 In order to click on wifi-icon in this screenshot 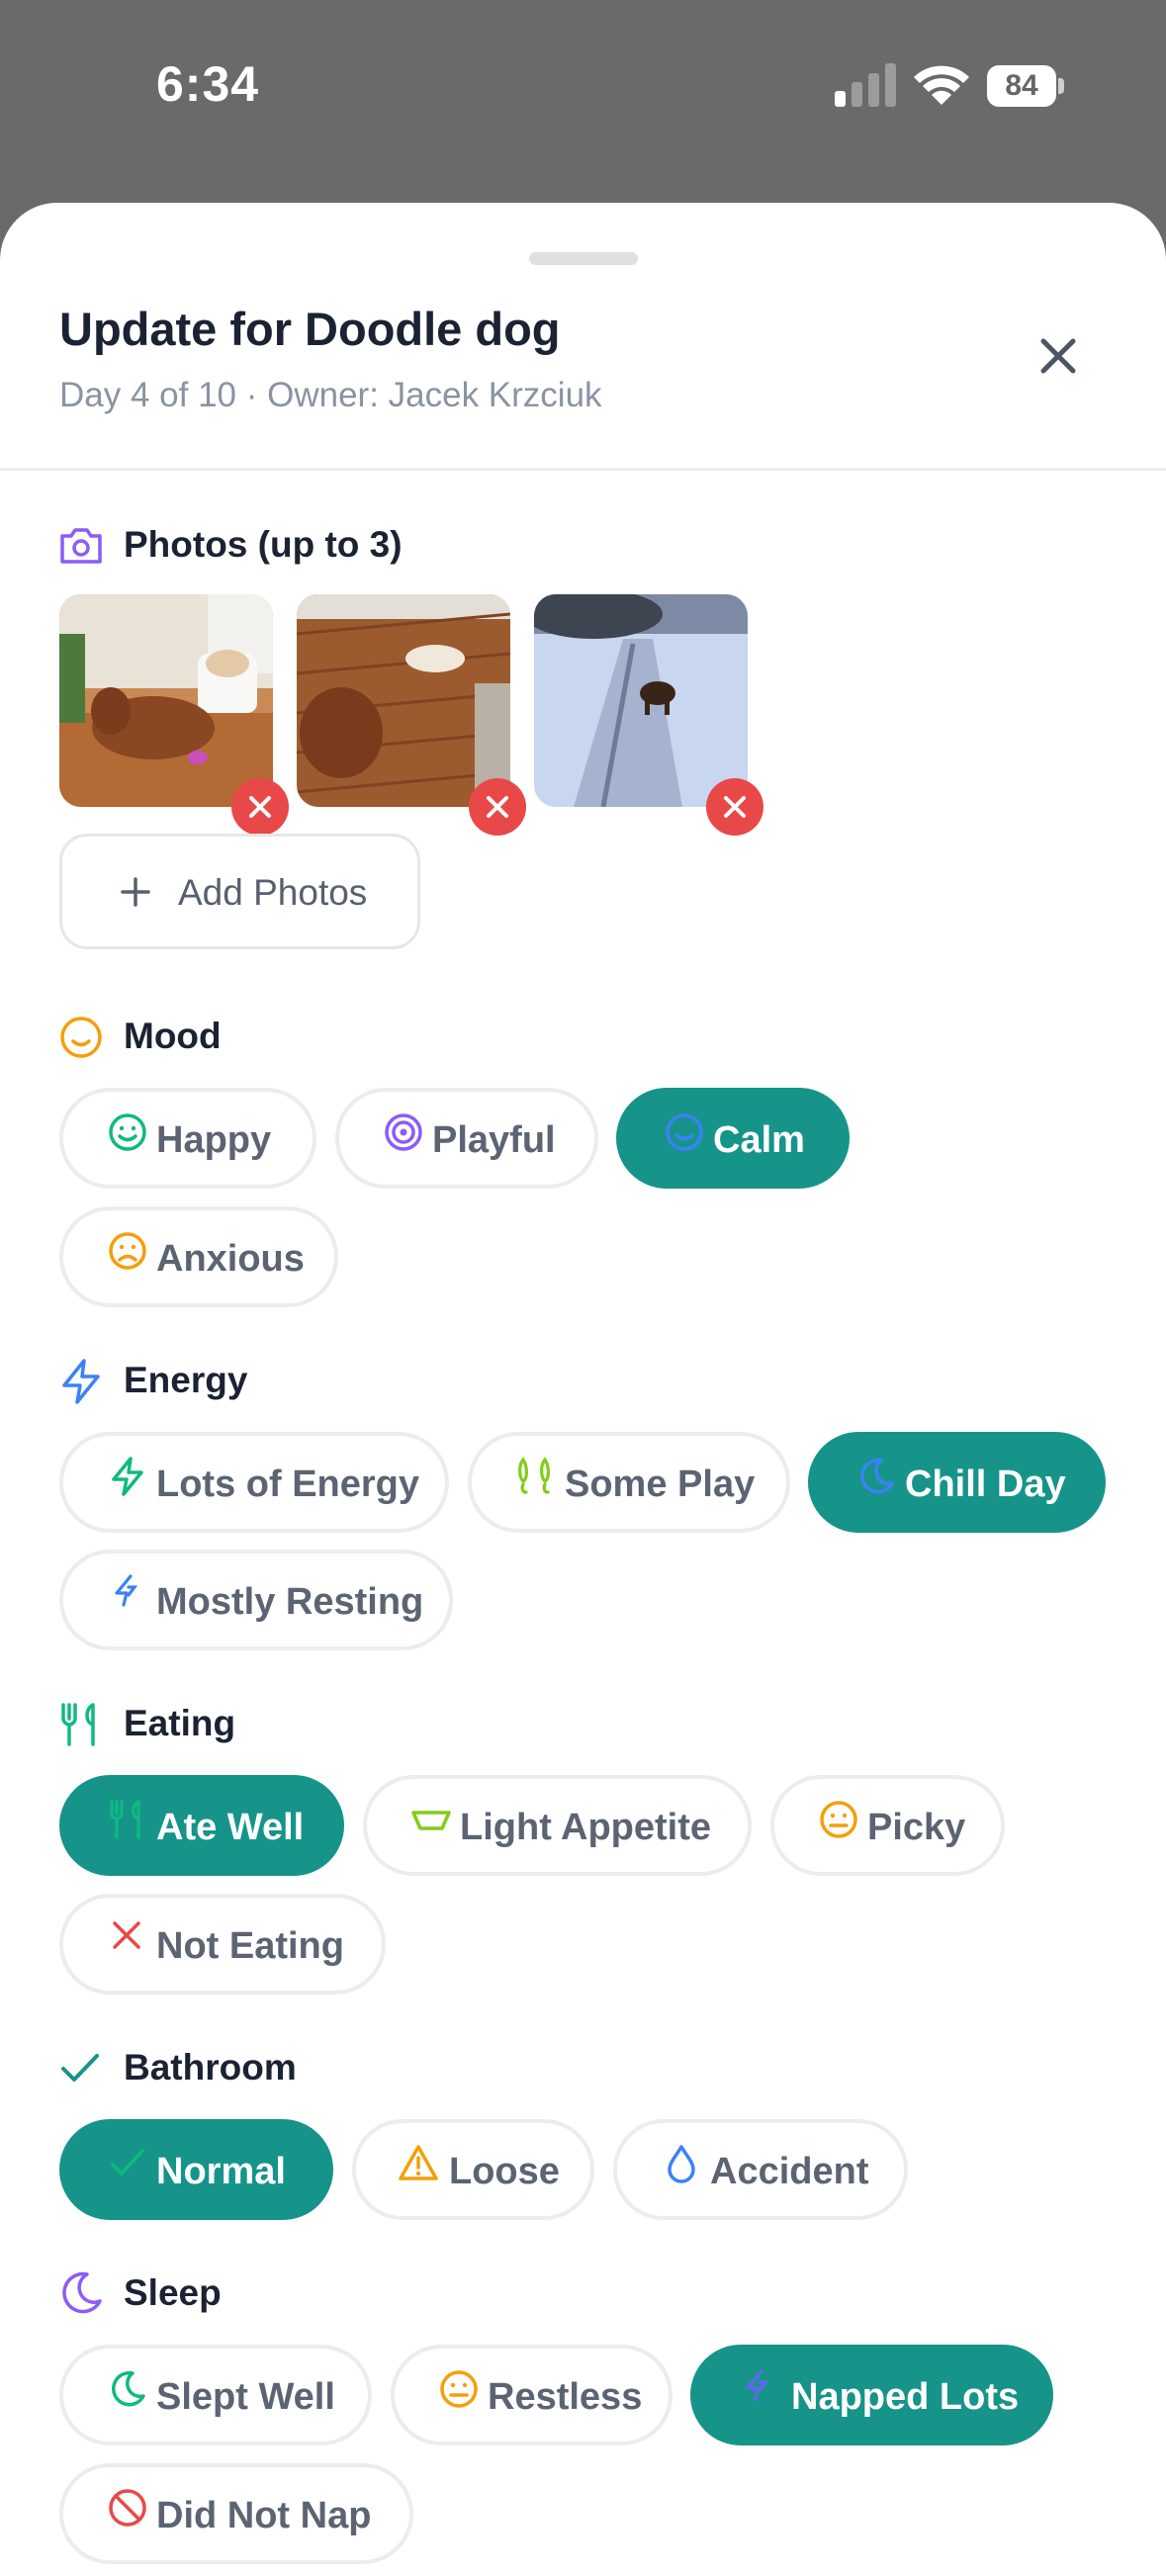, I will do `click(941, 85)`.